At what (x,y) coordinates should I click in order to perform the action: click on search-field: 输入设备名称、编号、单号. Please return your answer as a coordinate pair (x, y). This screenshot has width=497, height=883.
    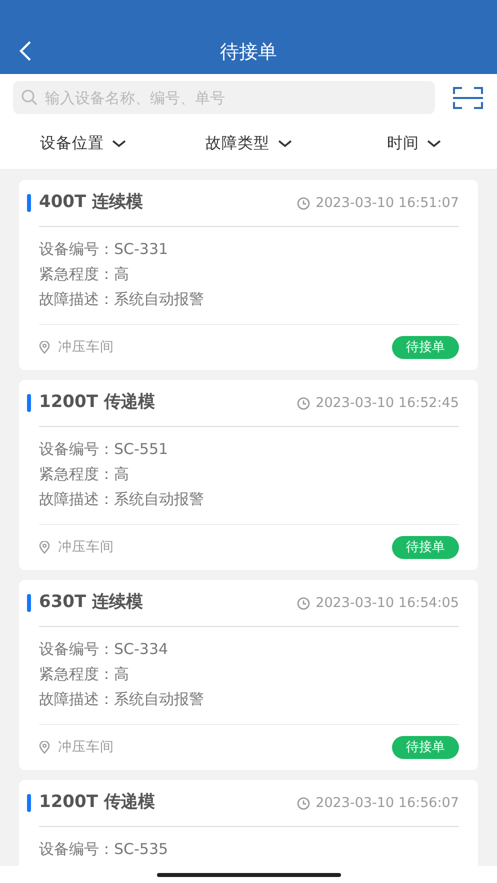
    Looking at the image, I should click on (224, 97).